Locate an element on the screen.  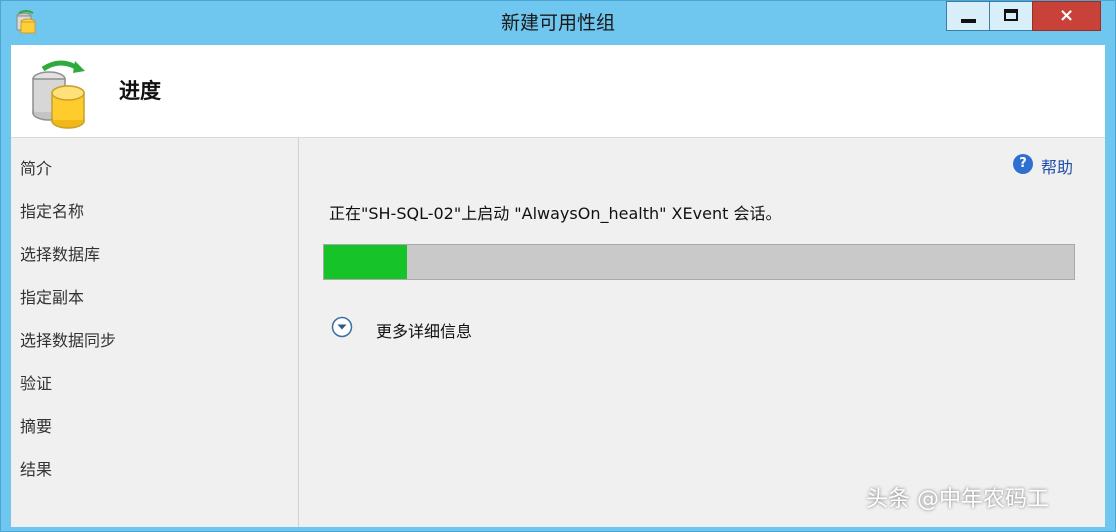
nav-item-specify-replicas: 指定副本 is located at coordinates (52, 296).